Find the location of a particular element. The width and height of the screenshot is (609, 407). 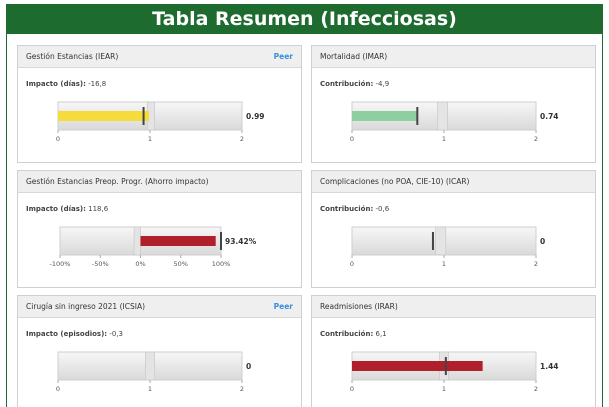

axis-tick-label: 100% is located at coordinates (221, 264).